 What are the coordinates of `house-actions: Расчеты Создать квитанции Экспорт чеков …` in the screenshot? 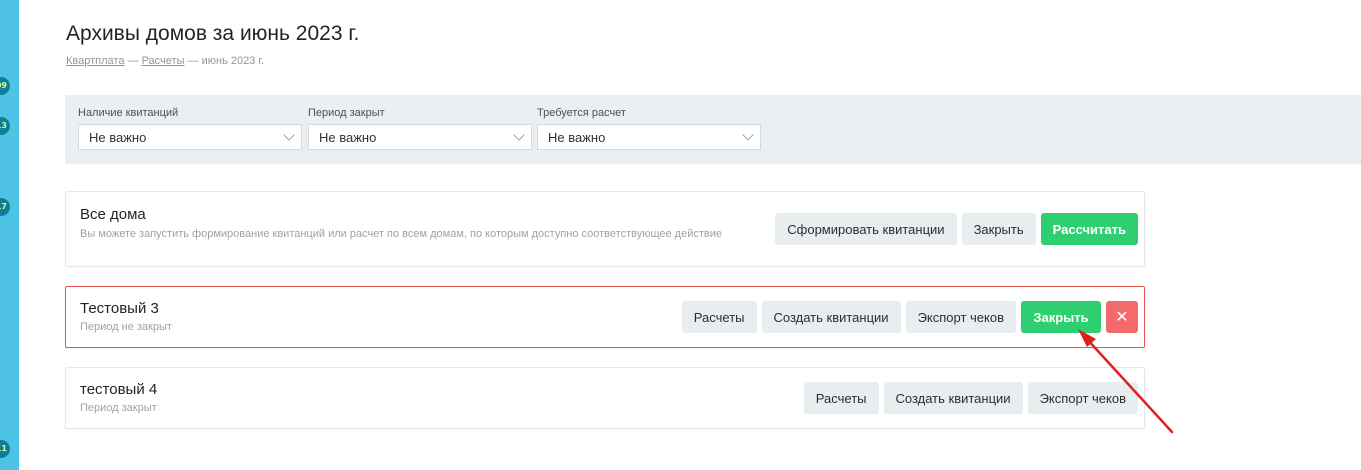 It's located at (909, 317).